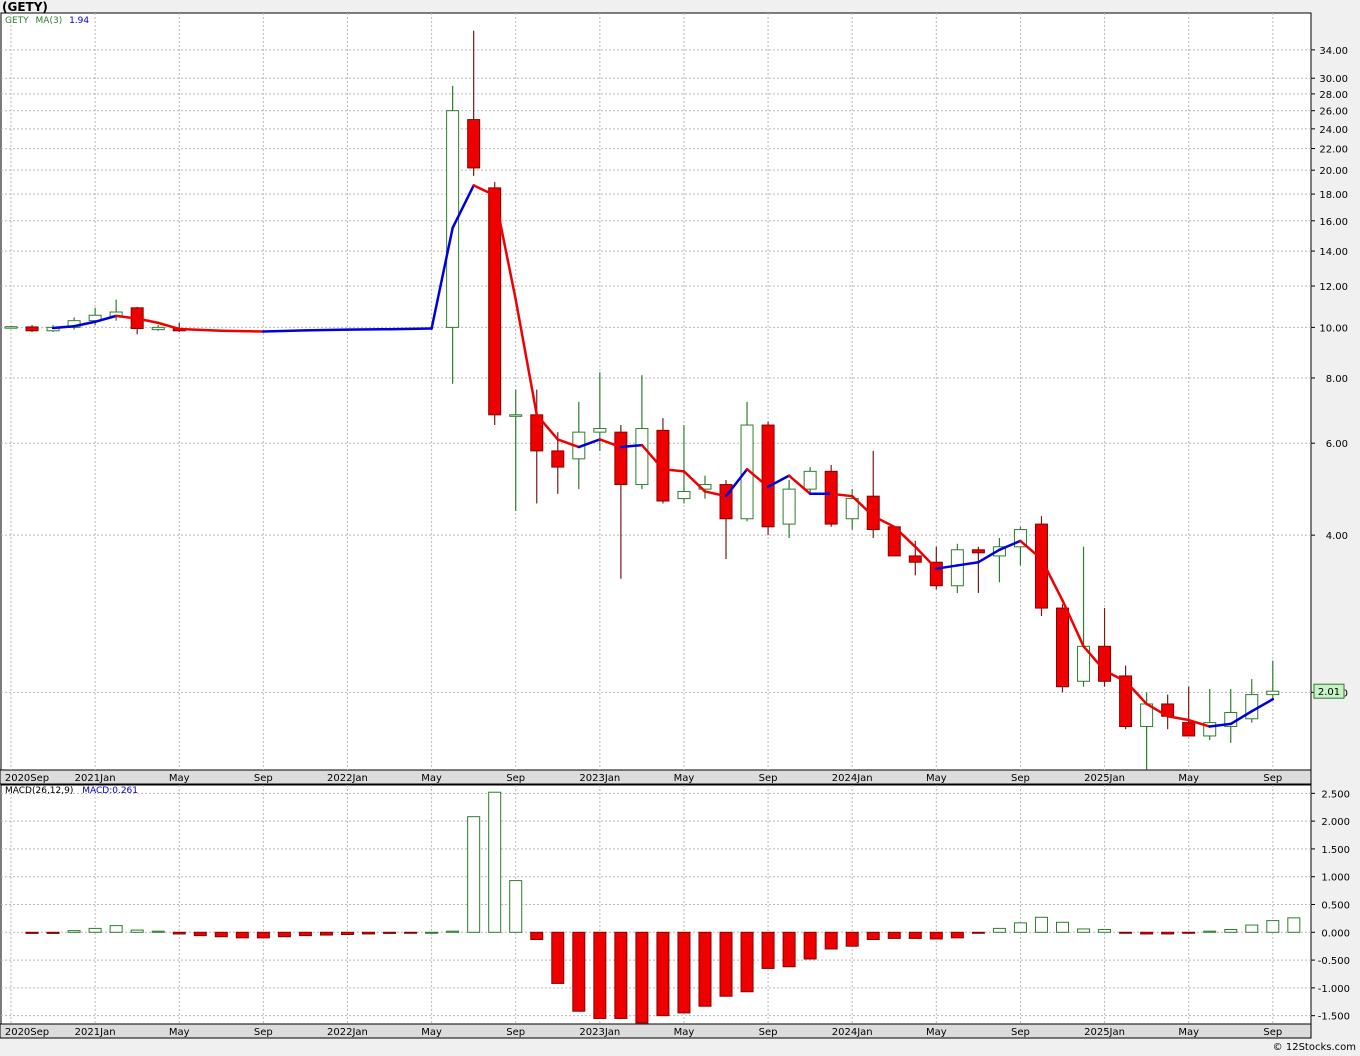 This screenshot has width=1360, height=1056. I want to click on x-tick-label: 2021Jan, so click(95, 1032).